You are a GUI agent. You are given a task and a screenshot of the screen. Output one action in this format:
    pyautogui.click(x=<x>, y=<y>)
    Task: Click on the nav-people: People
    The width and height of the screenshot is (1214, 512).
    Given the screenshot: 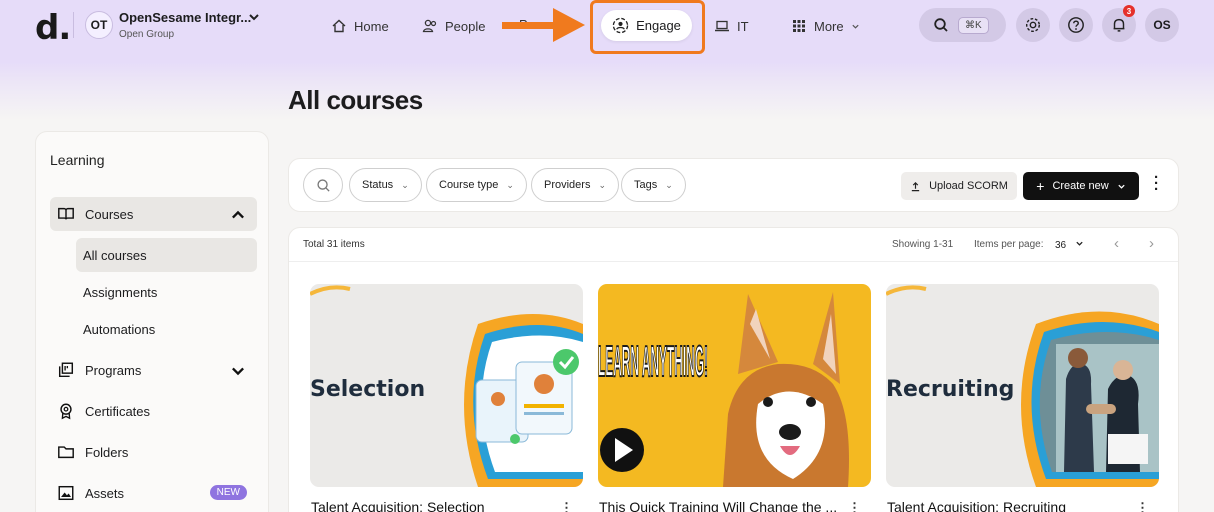 What is the action you would take?
    pyautogui.click(x=453, y=26)
    